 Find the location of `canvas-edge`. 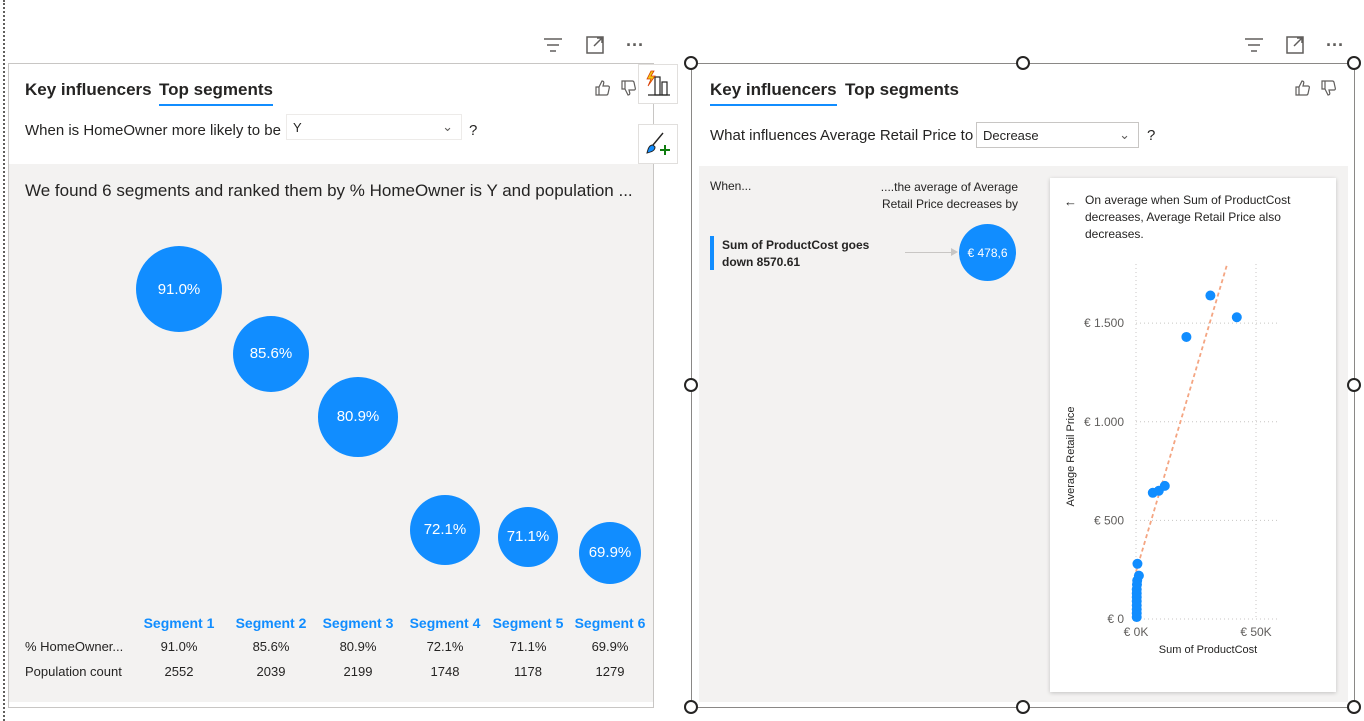

canvas-edge is located at coordinates (4, 360).